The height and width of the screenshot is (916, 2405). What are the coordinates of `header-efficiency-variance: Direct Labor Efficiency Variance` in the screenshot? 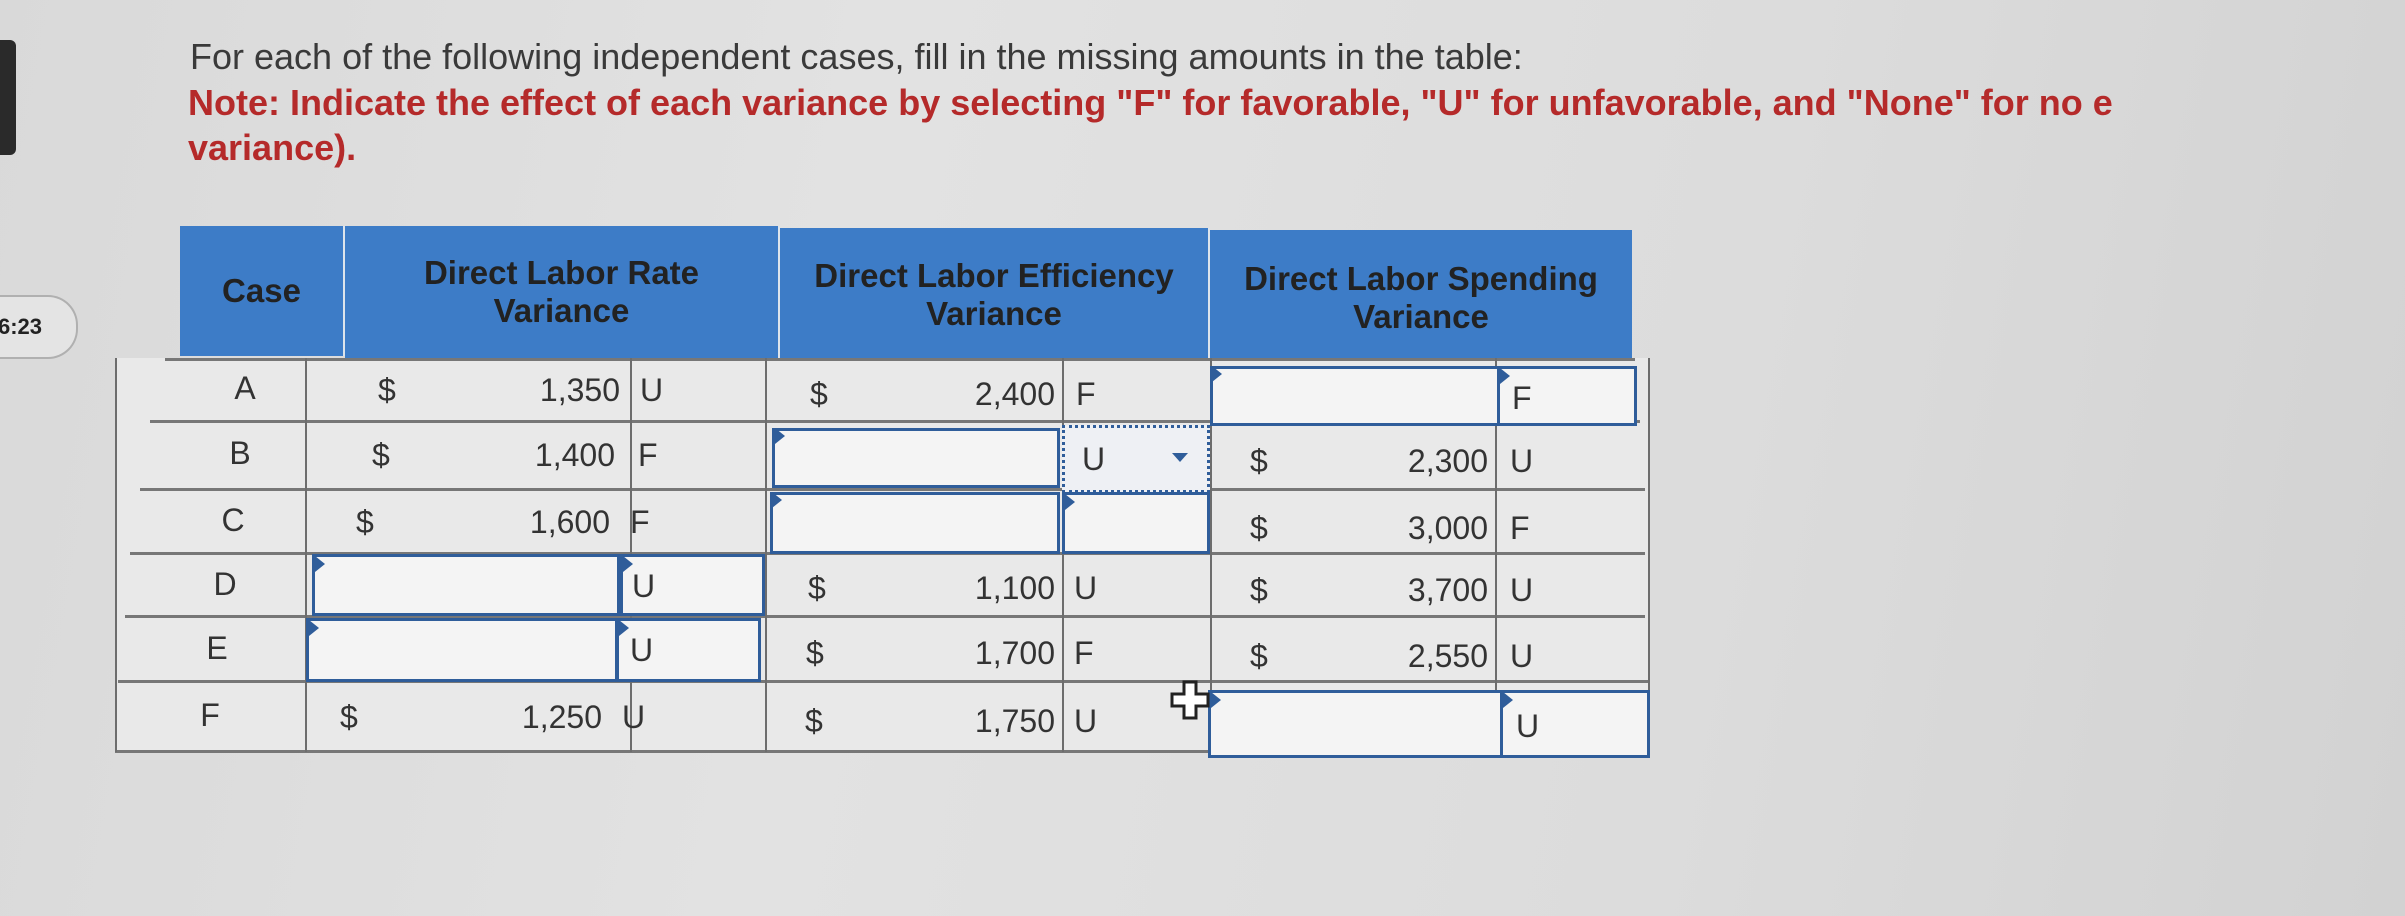 It's located at (995, 295).